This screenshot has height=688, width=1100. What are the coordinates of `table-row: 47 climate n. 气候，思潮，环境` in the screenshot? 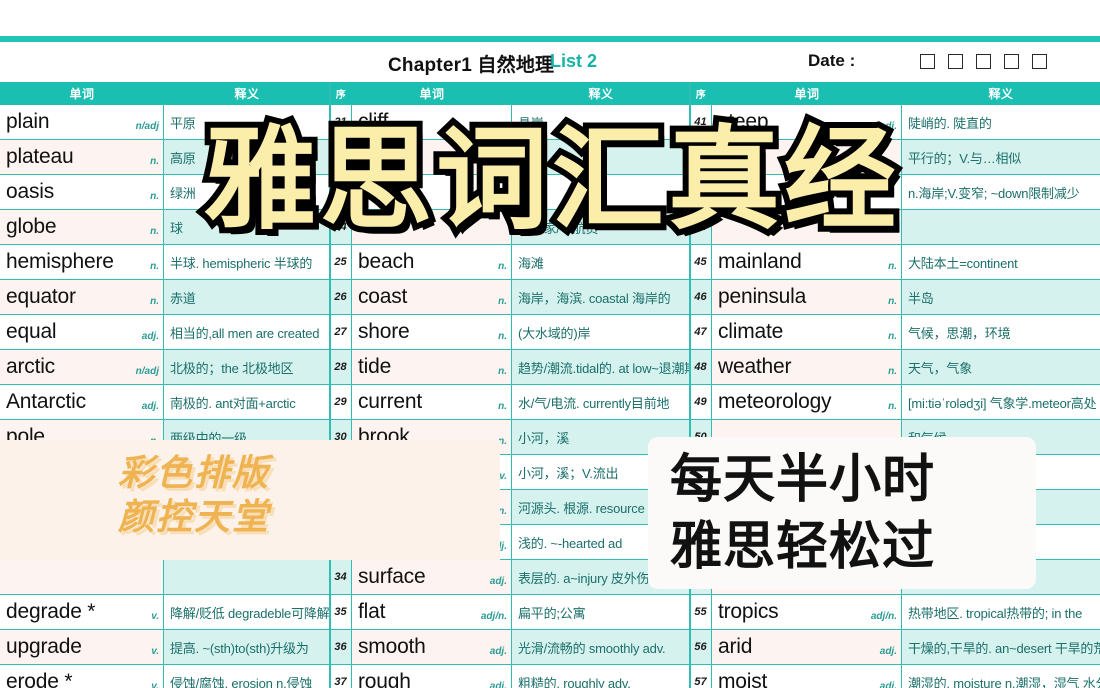 It's located at (895, 332).